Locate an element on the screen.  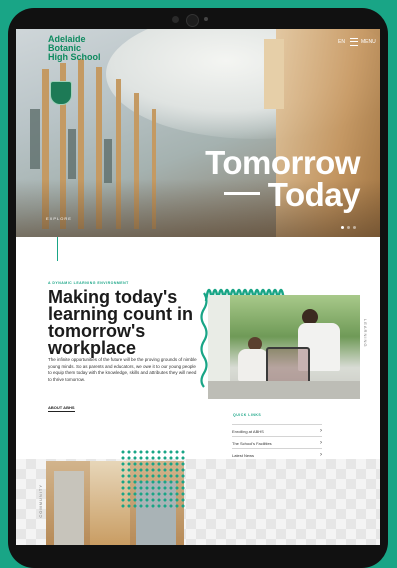
hero-title-line2-row: Today is located at coordinates (283, 194).